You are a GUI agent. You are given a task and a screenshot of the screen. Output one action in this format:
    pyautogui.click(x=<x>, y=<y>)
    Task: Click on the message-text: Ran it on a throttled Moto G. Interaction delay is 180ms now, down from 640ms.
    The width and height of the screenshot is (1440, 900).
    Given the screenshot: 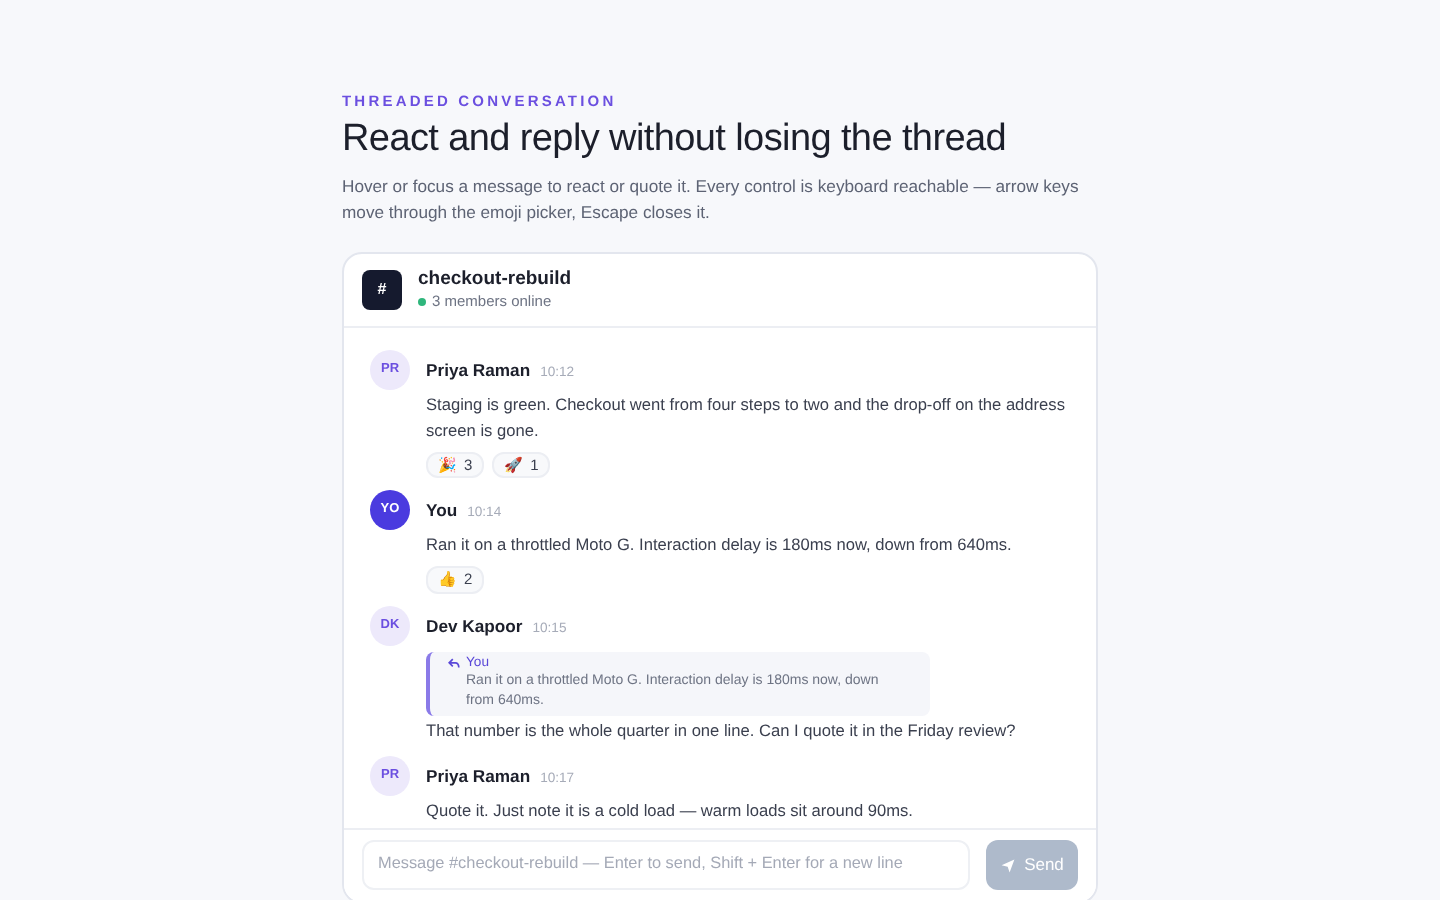 What is the action you would take?
    pyautogui.click(x=719, y=545)
    